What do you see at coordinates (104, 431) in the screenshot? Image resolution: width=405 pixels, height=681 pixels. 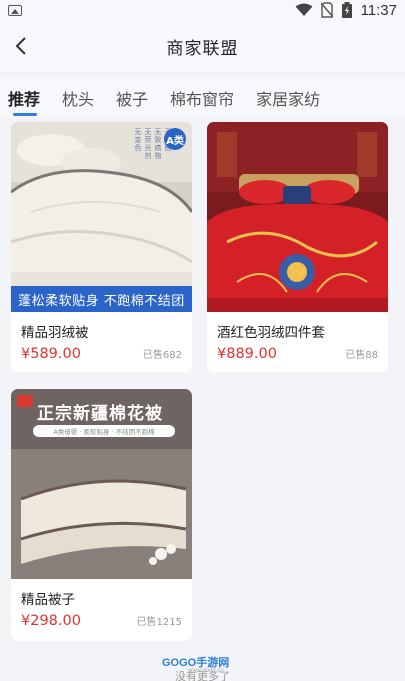 I see `image-subtitle: A类母婴 · 柔软贴身 · 不结团不跑棉` at bounding box center [104, 431].